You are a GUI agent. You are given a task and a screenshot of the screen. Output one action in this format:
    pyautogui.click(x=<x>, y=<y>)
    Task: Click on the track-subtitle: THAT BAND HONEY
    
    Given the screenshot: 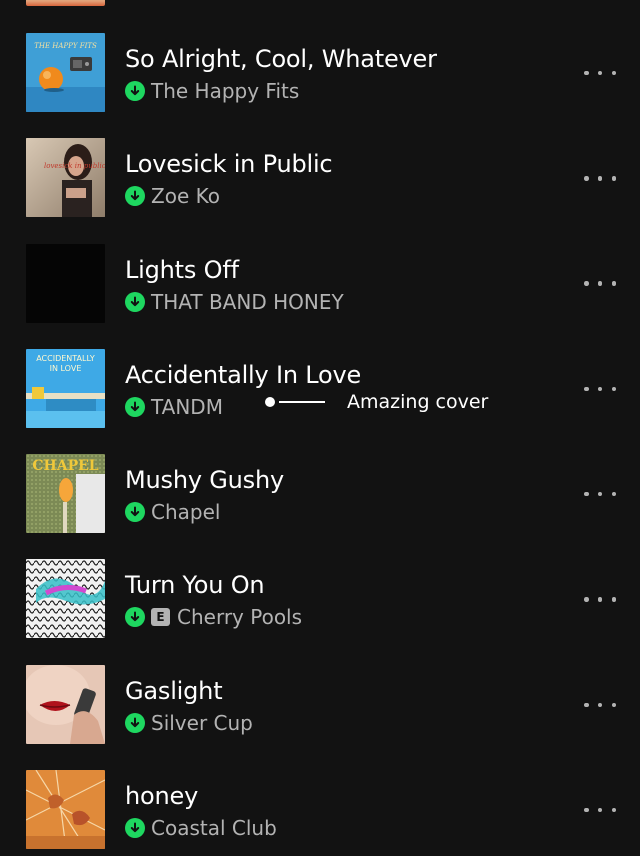 What is the action you would take?
    pyautogui.click(x=234, y=302)
    